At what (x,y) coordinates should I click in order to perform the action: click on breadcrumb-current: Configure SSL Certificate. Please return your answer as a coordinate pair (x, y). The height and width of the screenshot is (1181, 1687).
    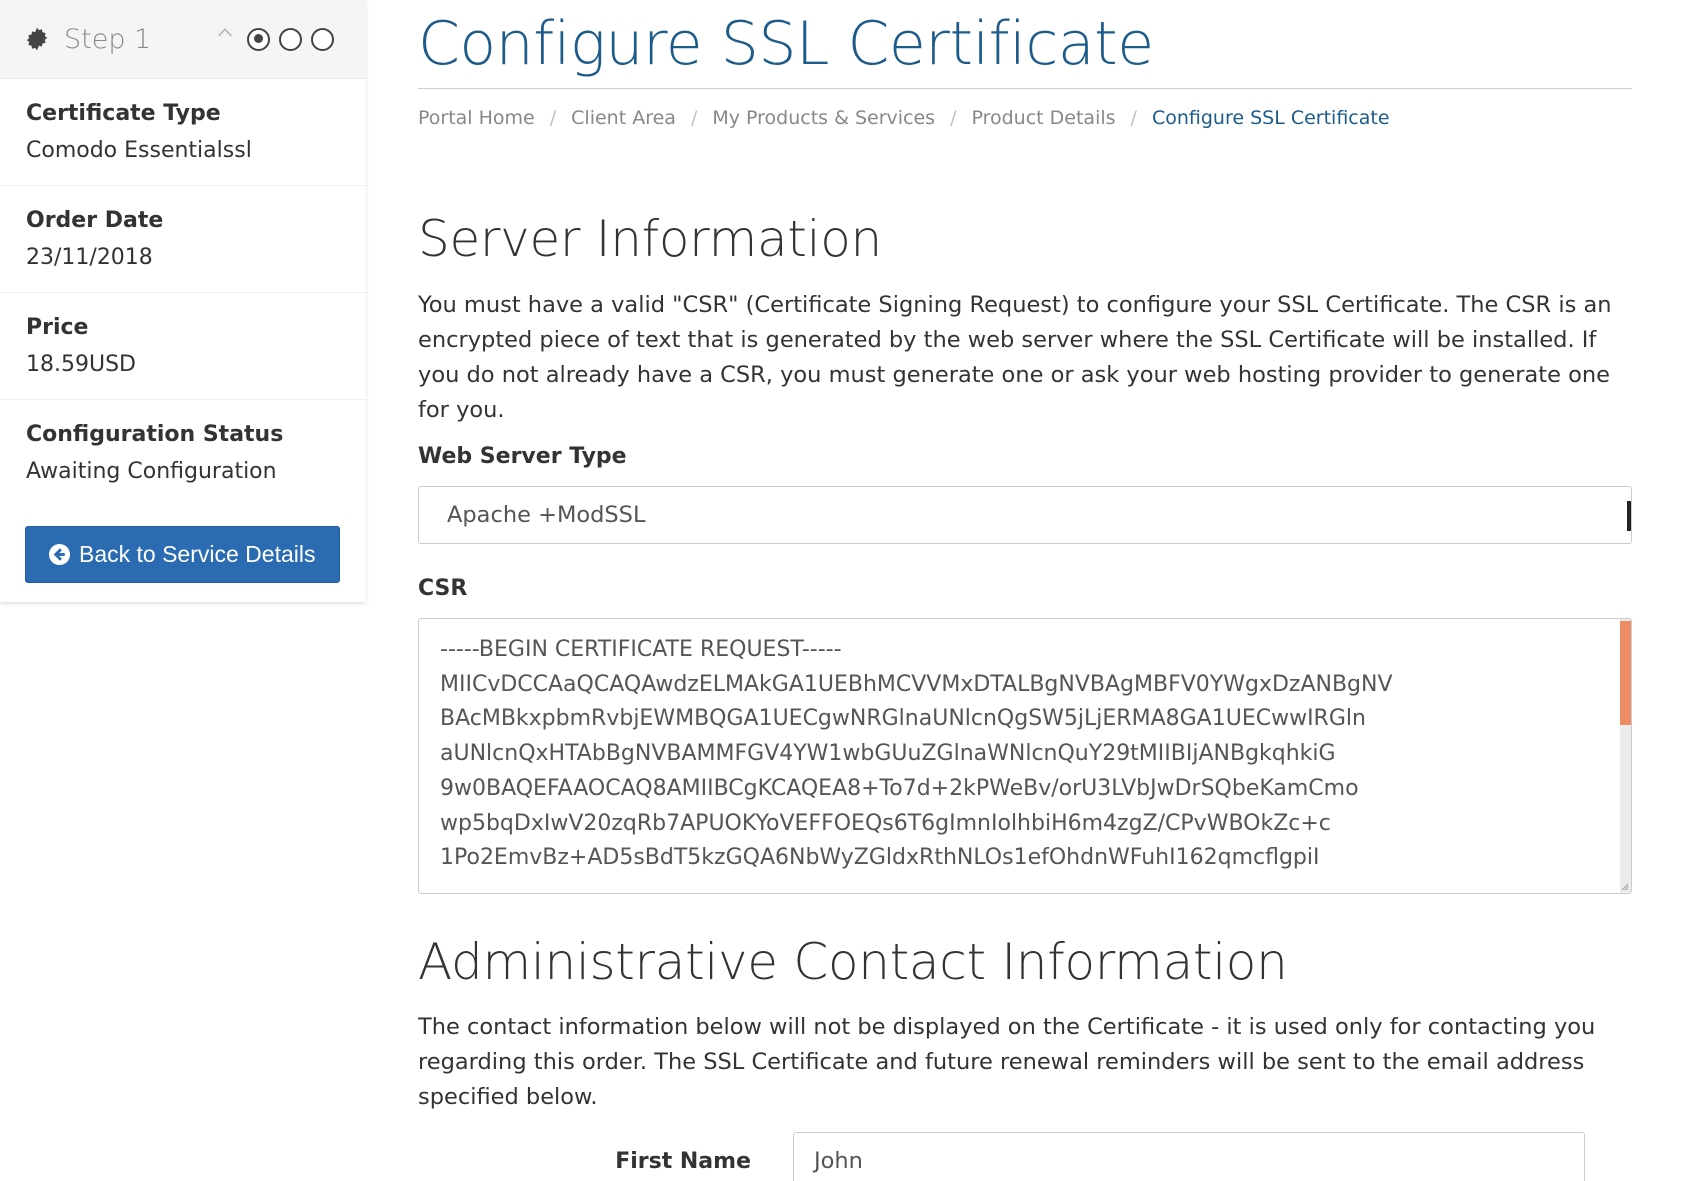
    Looking at the image, I should click on (1270, 118).